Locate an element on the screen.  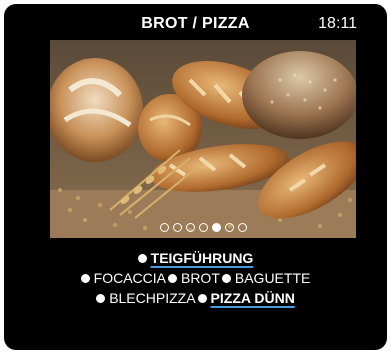
menu-item-label: BROT is located at coordinates (200, 278).